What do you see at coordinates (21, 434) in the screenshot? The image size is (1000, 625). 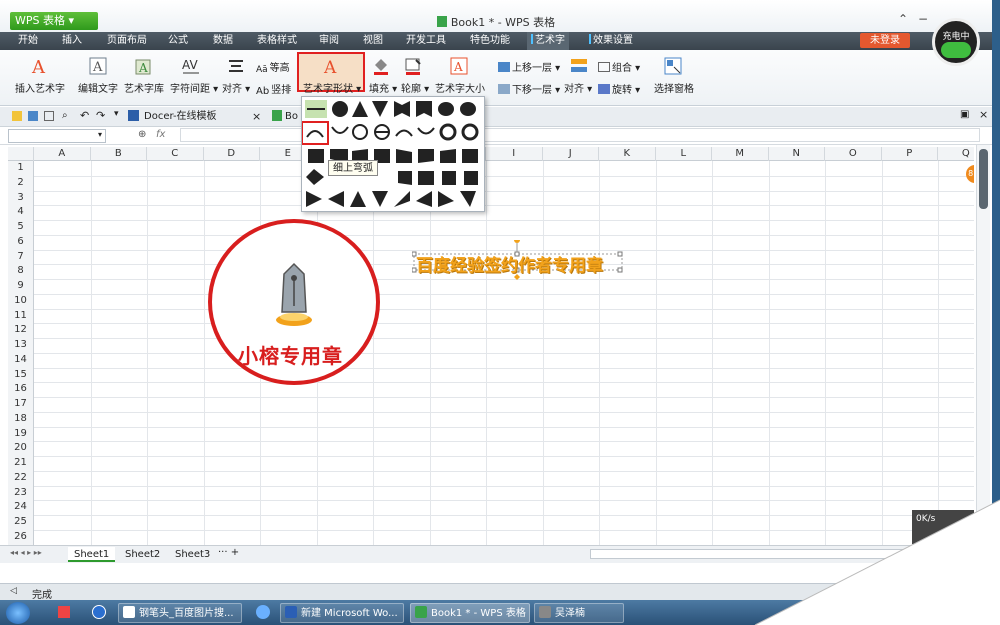 I see `row-header: 19` at bounding box center [21, 434].